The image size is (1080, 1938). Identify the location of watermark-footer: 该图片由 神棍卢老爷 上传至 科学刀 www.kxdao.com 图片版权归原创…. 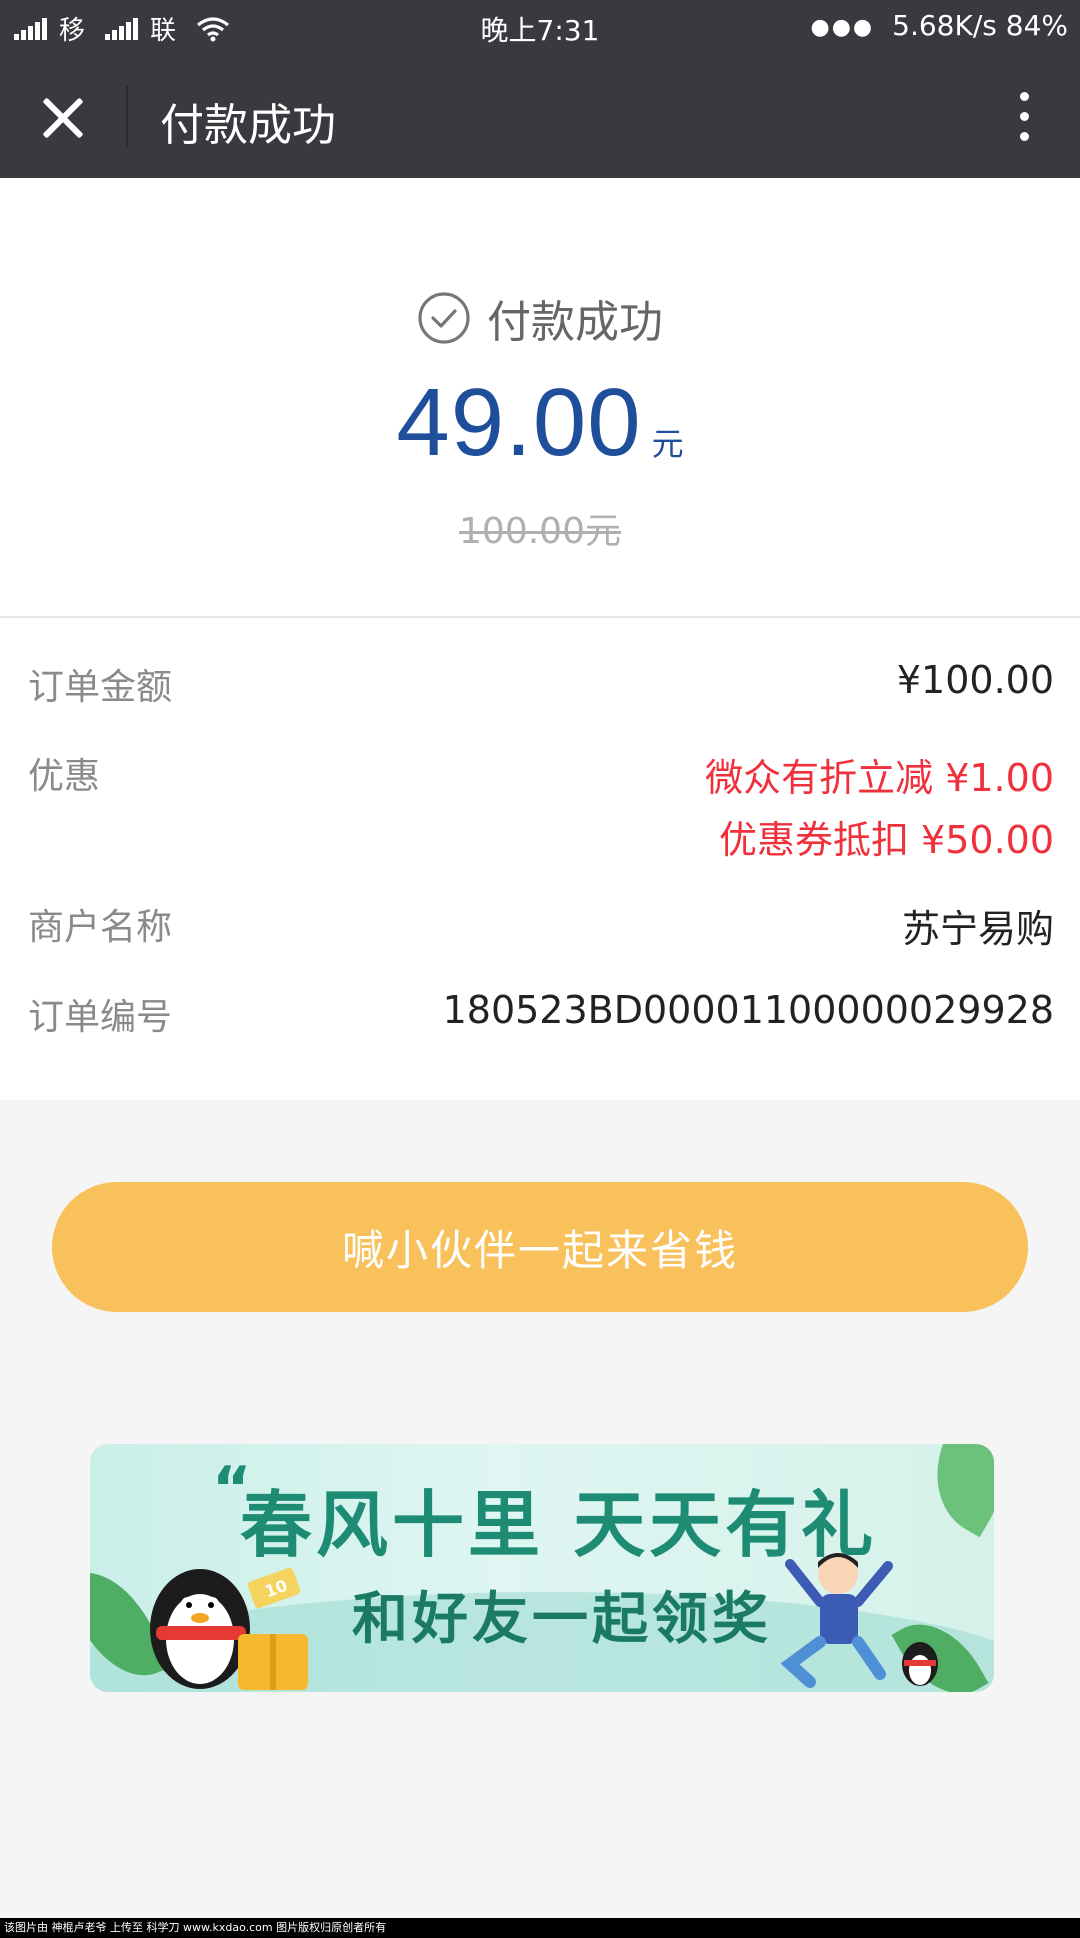
(540, 1928).